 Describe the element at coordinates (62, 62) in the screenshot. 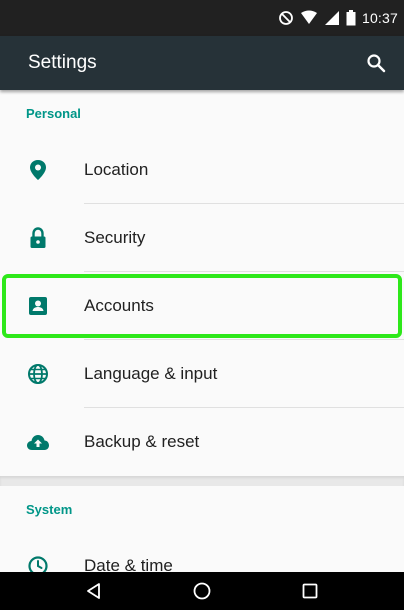

I see `page-title: Settings` at that location.